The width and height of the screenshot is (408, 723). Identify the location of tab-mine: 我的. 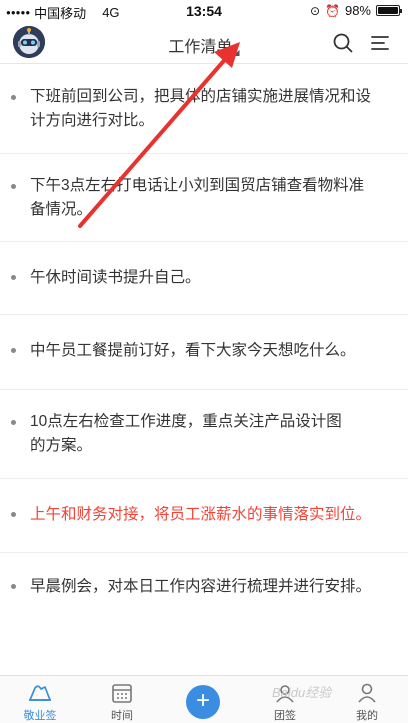
(367, 702).